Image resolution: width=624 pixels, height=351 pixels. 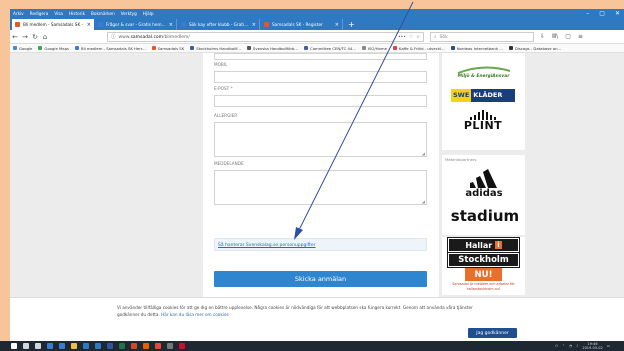 I want to click on allergier-textarea: ◢, so click(x=320, y=139).